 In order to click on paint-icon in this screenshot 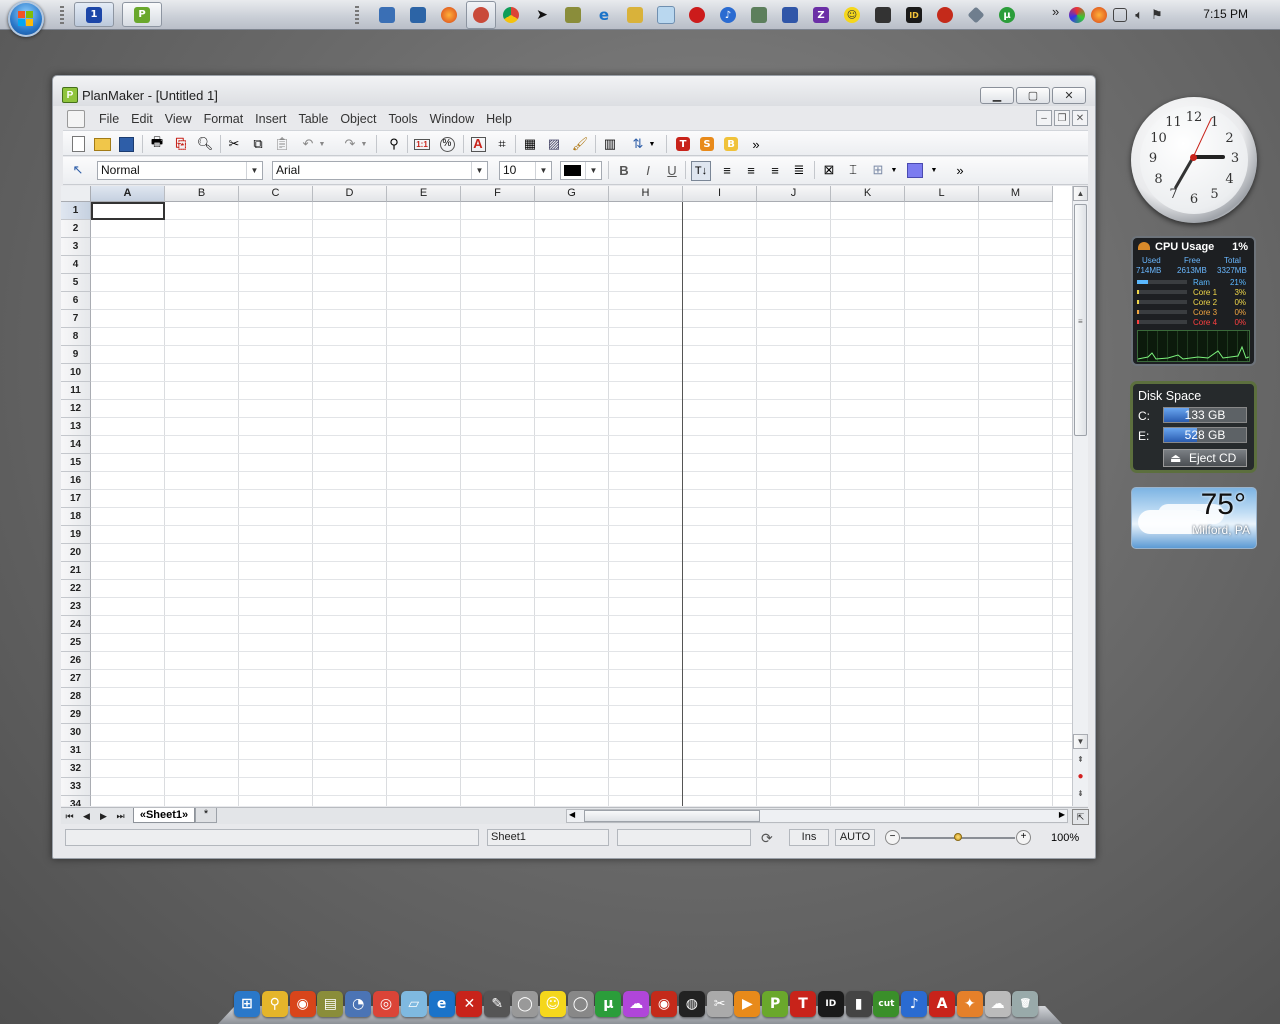, I will do `click(481, 15)`.